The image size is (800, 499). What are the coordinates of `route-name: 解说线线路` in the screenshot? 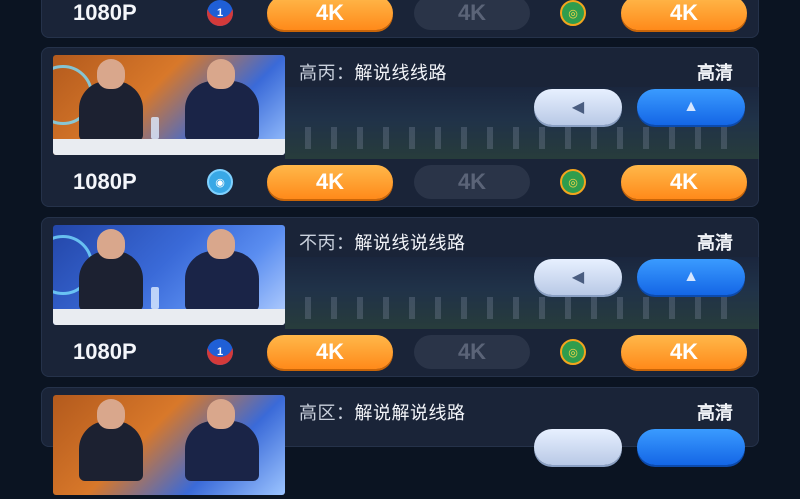 It's located at (400, 73).